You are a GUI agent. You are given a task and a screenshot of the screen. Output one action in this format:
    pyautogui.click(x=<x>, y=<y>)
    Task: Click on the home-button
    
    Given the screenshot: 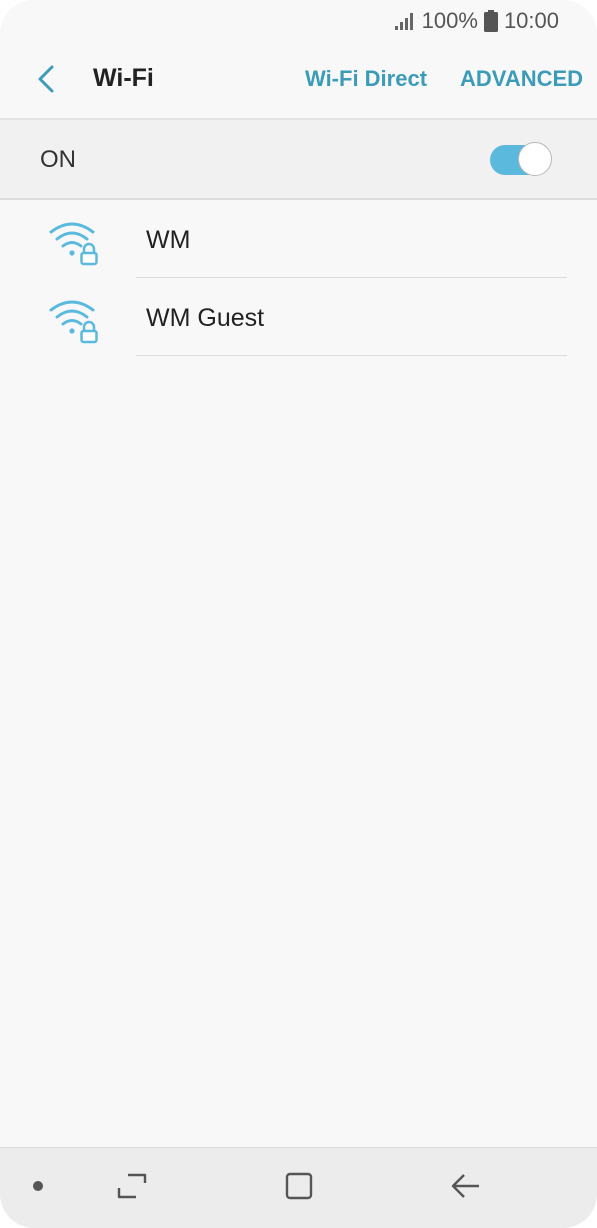 What is the action you would take?
    pyautogui.click(x=299, y=1188)
    